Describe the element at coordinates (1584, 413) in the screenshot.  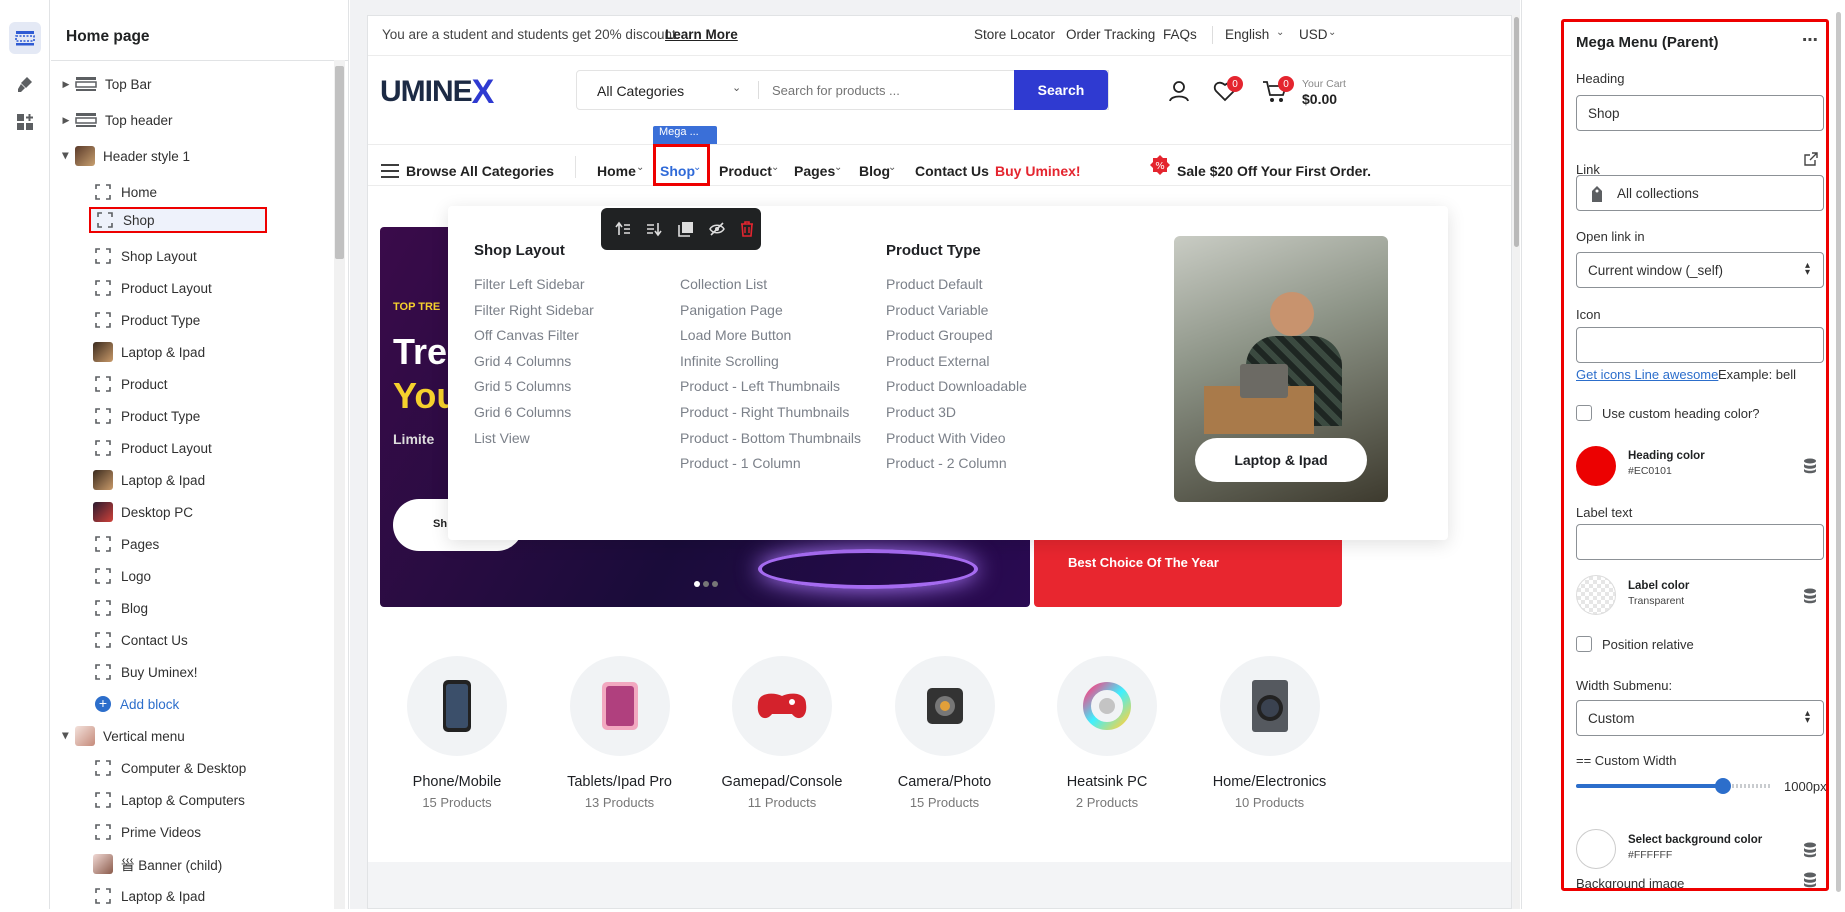
I see `custom-heading-color-checkbox` at that location.